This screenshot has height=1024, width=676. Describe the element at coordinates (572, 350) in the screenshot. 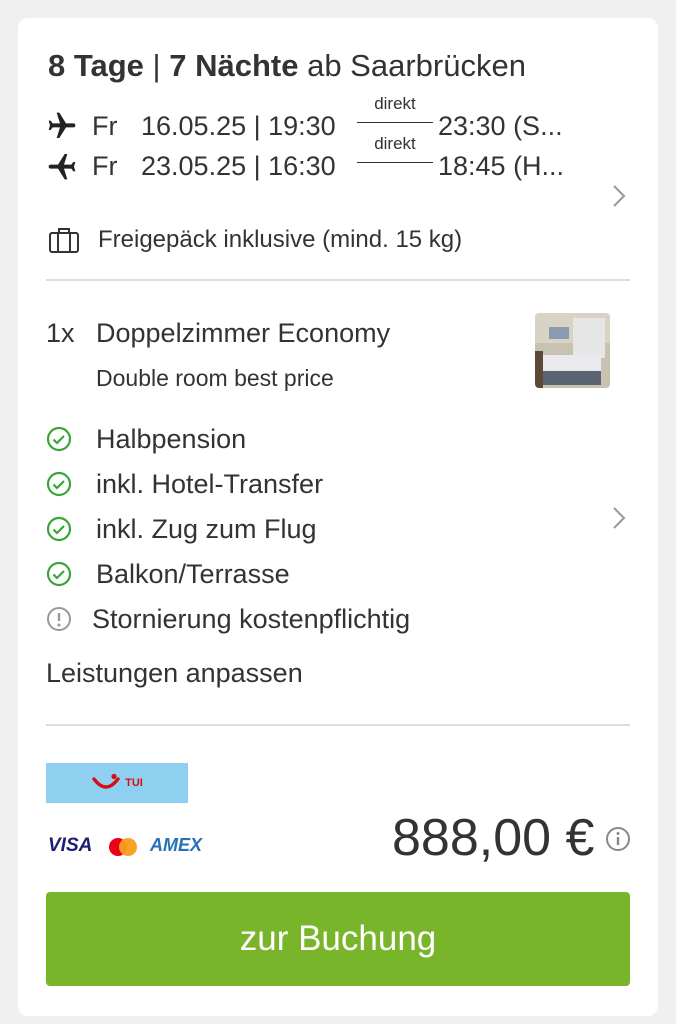

I see `room-photo` at that location.